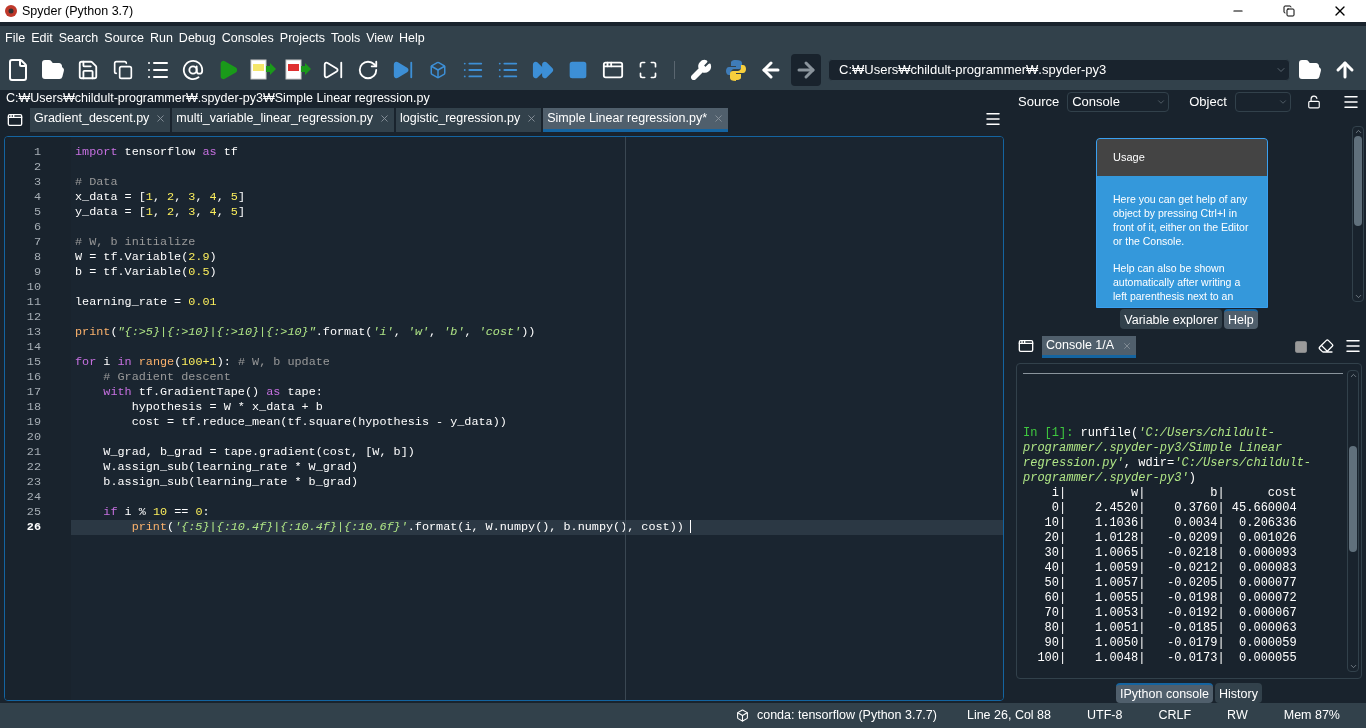 This screenshot has height=728, width=1366. I want to click on line-number: 3, so click(37, 182).